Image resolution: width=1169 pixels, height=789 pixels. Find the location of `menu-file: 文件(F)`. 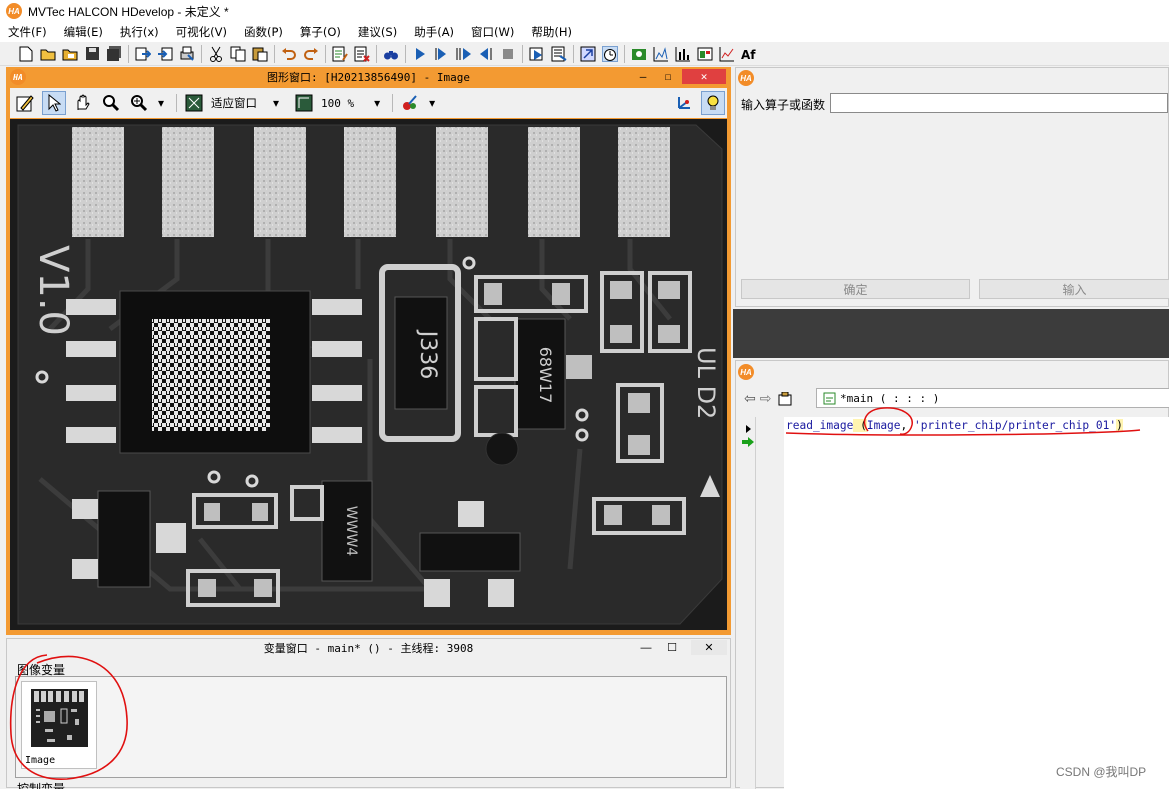

menu-file: 文件(F) is located at coordinates (27, 32).